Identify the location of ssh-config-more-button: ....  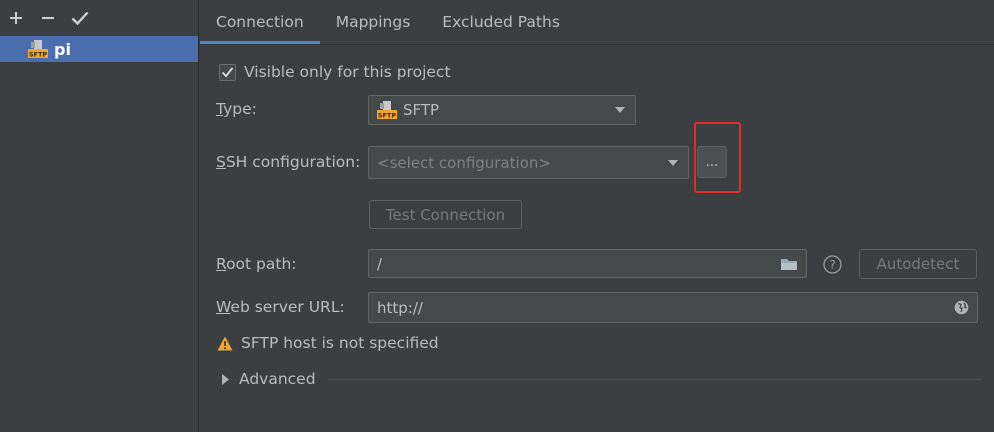
(712, 162).